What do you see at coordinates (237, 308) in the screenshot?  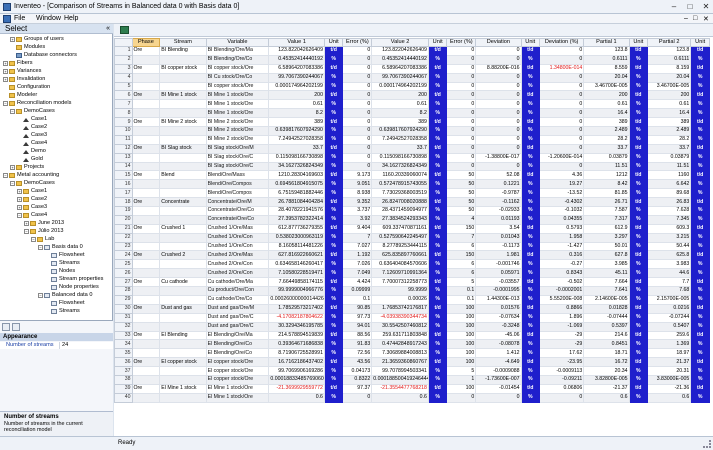 I see `variable-cell: Dust and gas/Ore/M` at bounding box center [237, 308].